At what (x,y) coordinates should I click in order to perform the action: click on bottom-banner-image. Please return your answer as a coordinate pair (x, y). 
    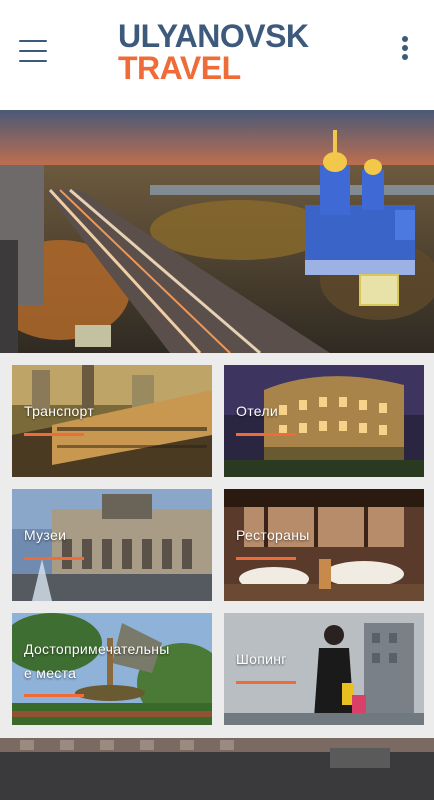
    Looking at the image, I should click on (217, 769).